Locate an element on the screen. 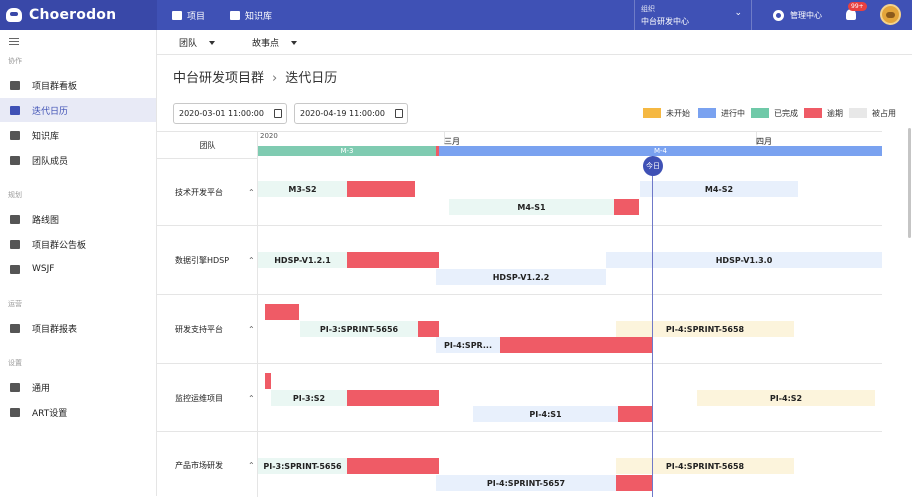  legend-label: 已完成 is located at coordinates (786, 113).